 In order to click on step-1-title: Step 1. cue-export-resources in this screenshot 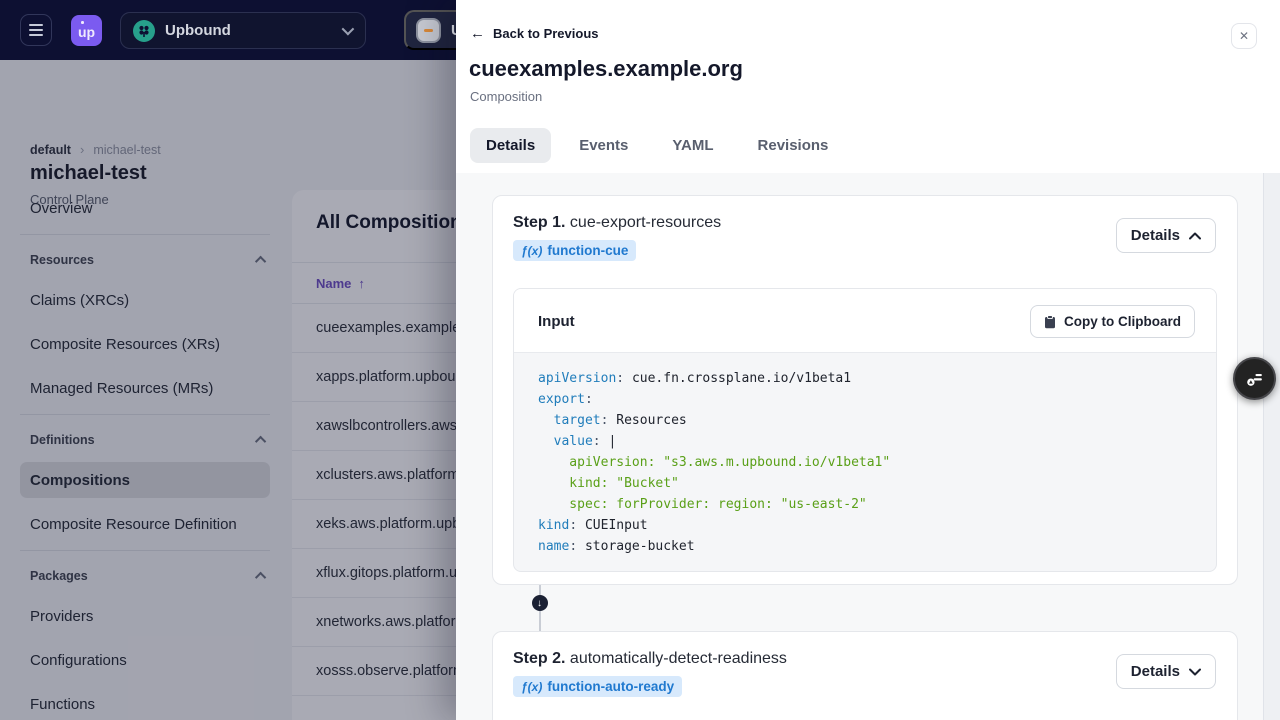, I will do `click(617, 223)`.